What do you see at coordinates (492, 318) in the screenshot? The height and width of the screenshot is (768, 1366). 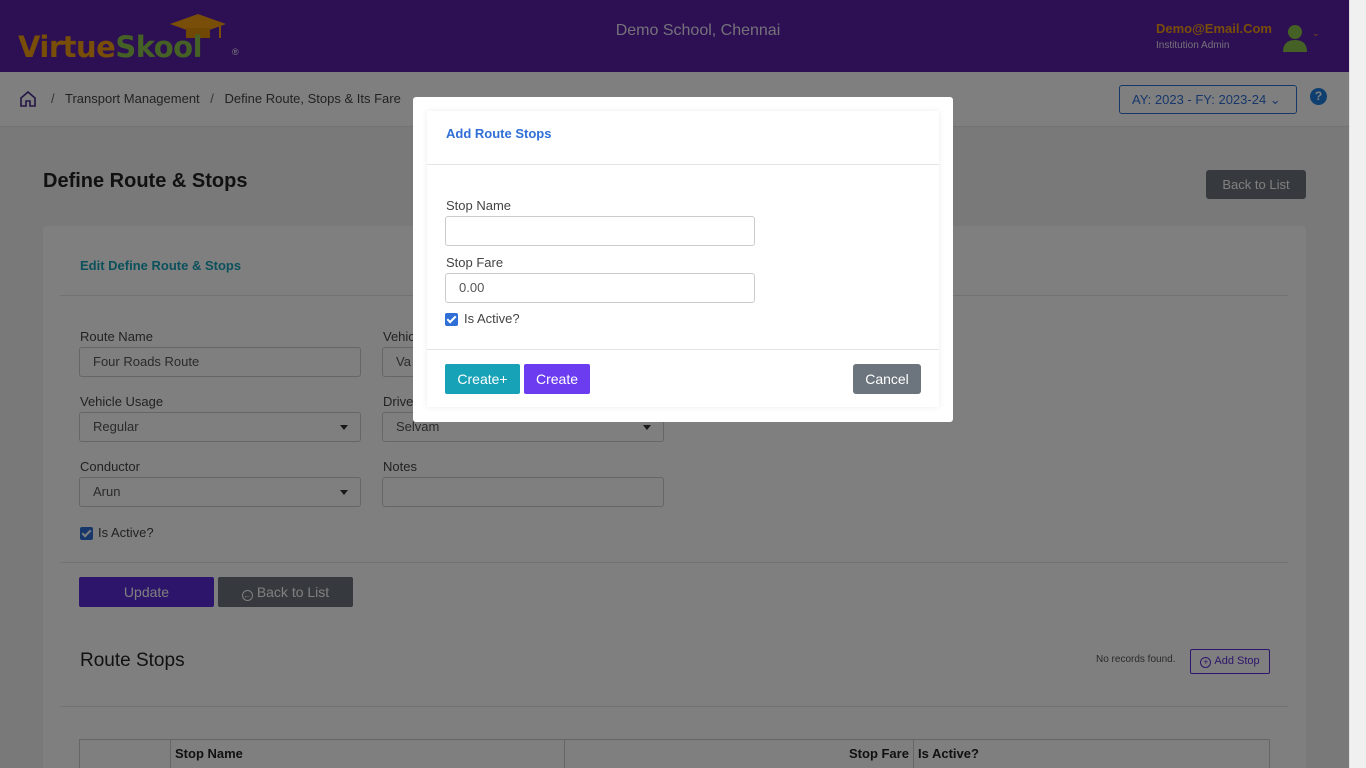 I see `modal-is-active-label: Is Active?` at bounding box center [492, 318].